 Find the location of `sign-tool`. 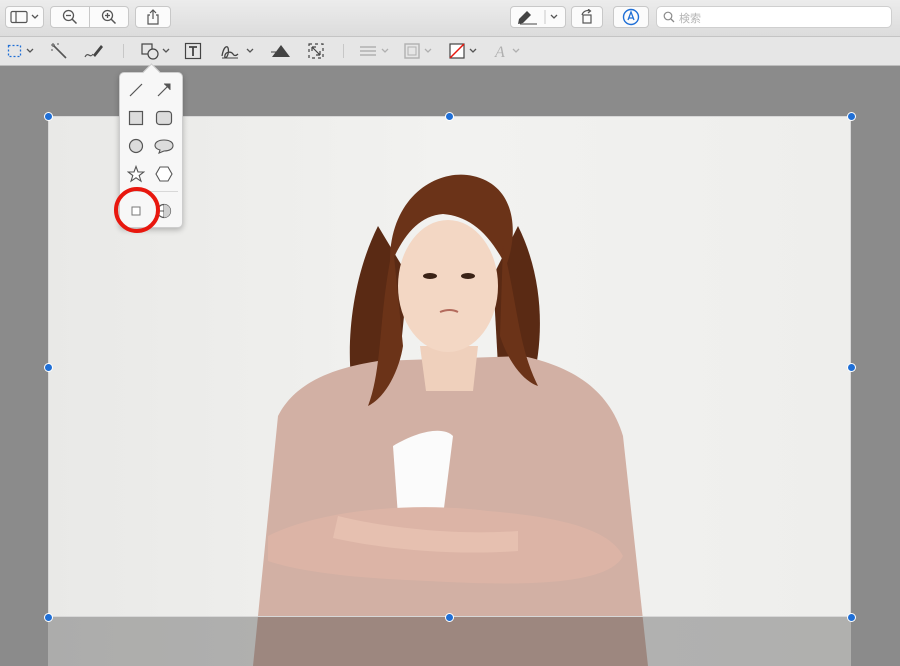

sign-tool is located at coordinates (238, 51).